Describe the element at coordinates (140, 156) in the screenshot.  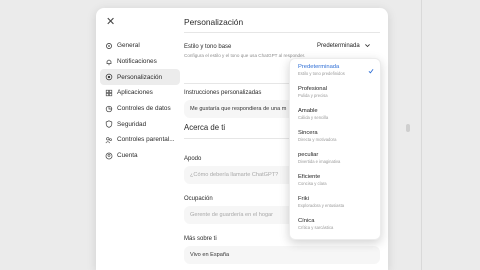
I see `sidebar-item-account: Cuenta` at that location.